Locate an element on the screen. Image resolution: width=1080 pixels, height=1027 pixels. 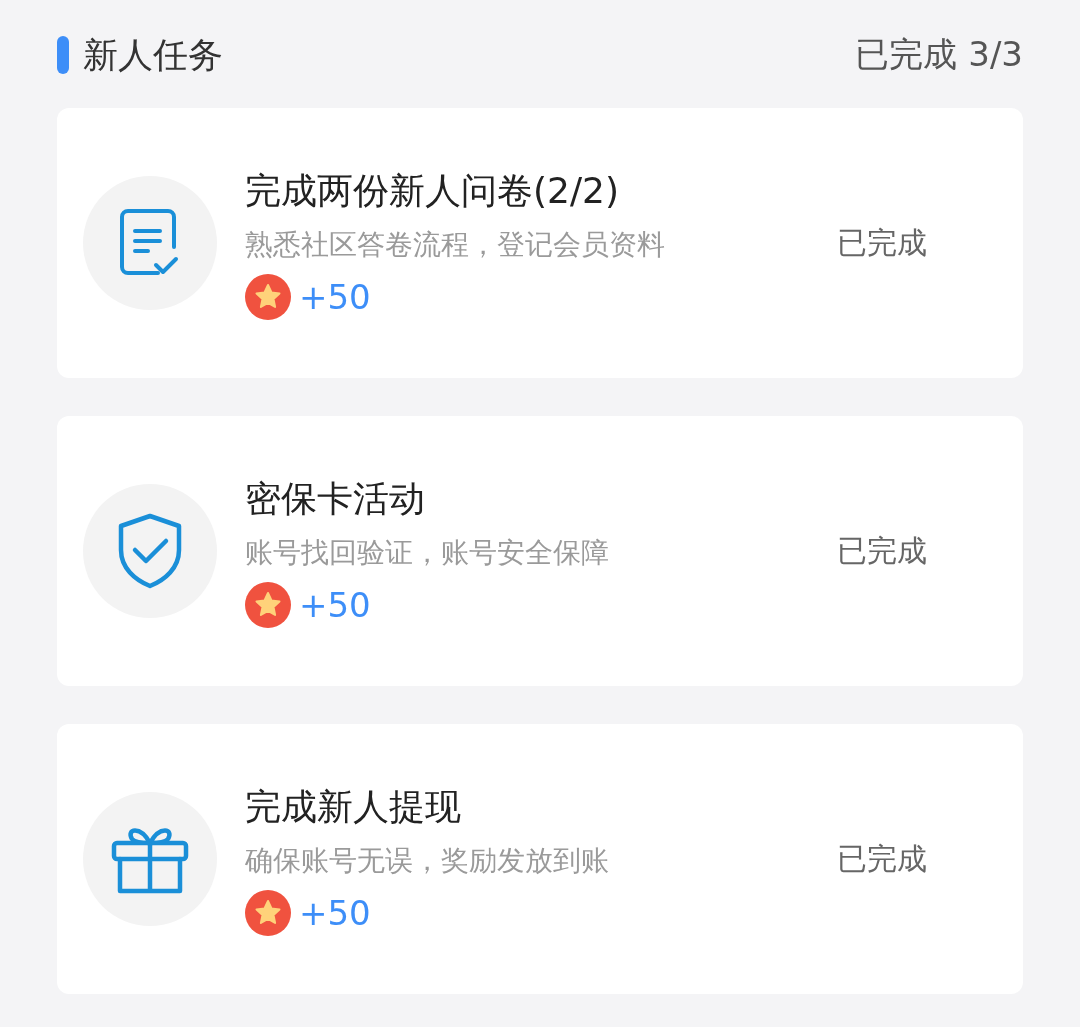
progress-count: 已完成 3/3 is located at coordinates (939, 54).